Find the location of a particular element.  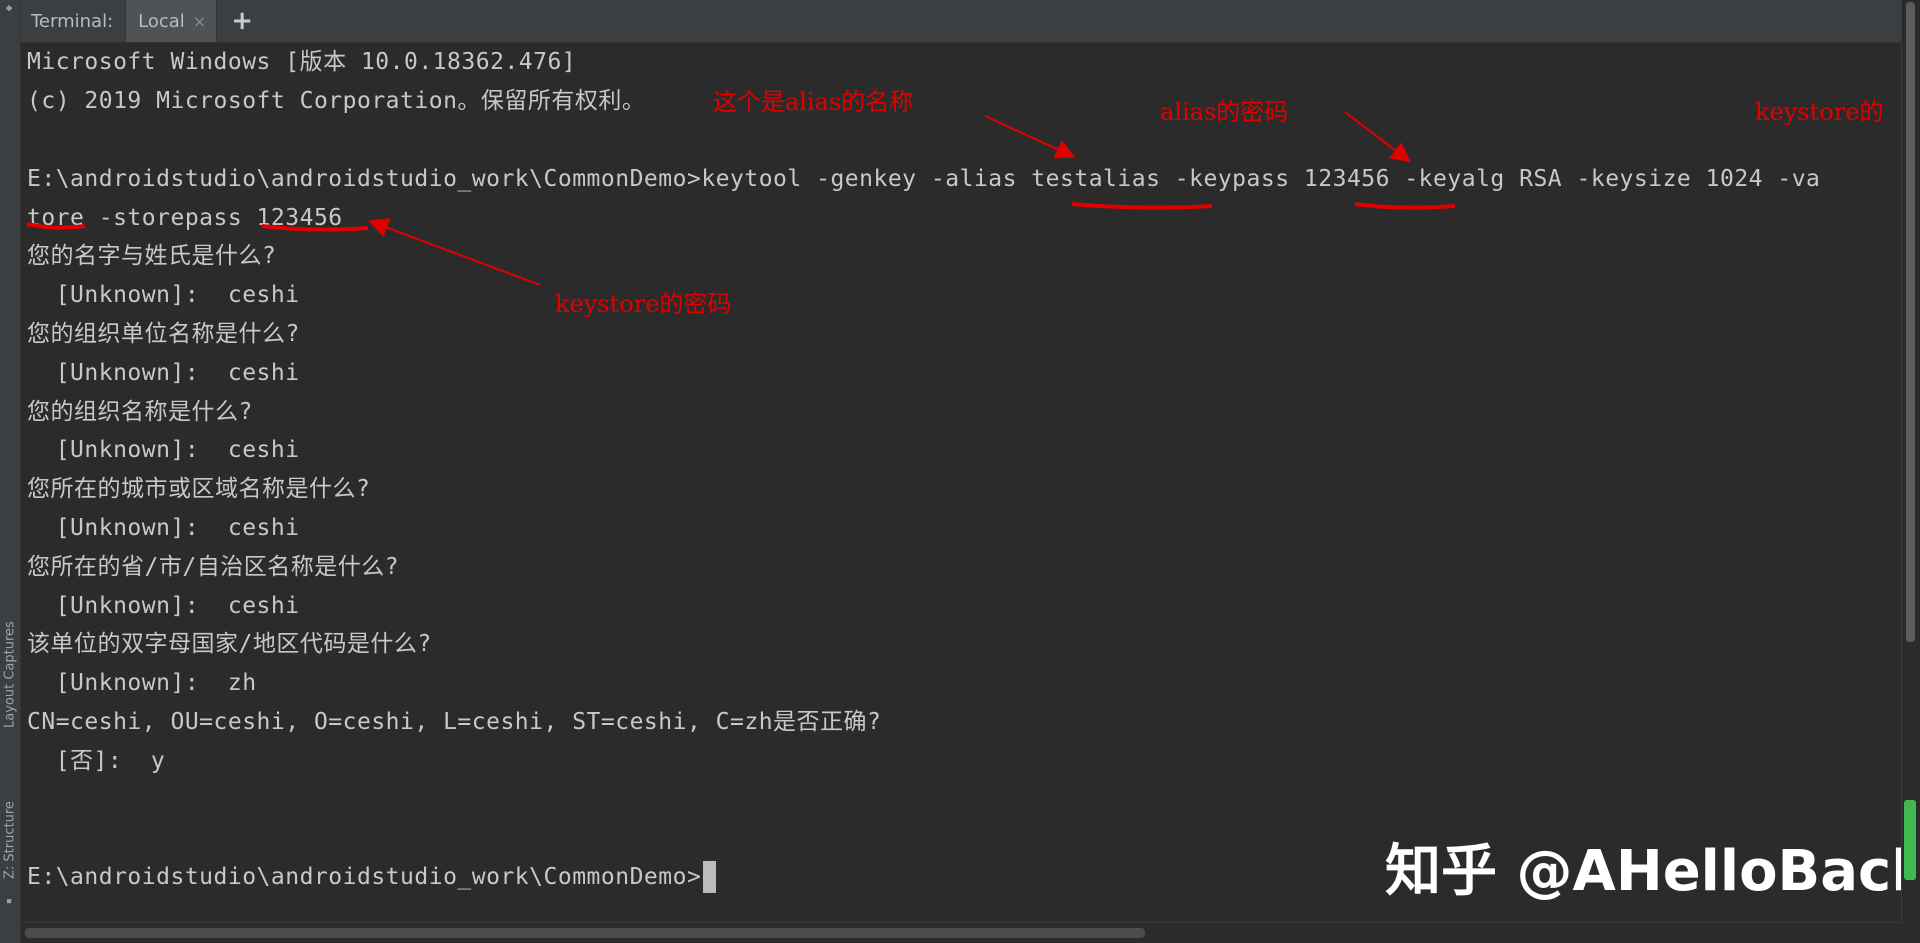

annotation-keystore-cut: keystore的 is located at coordinates (1819, 112).